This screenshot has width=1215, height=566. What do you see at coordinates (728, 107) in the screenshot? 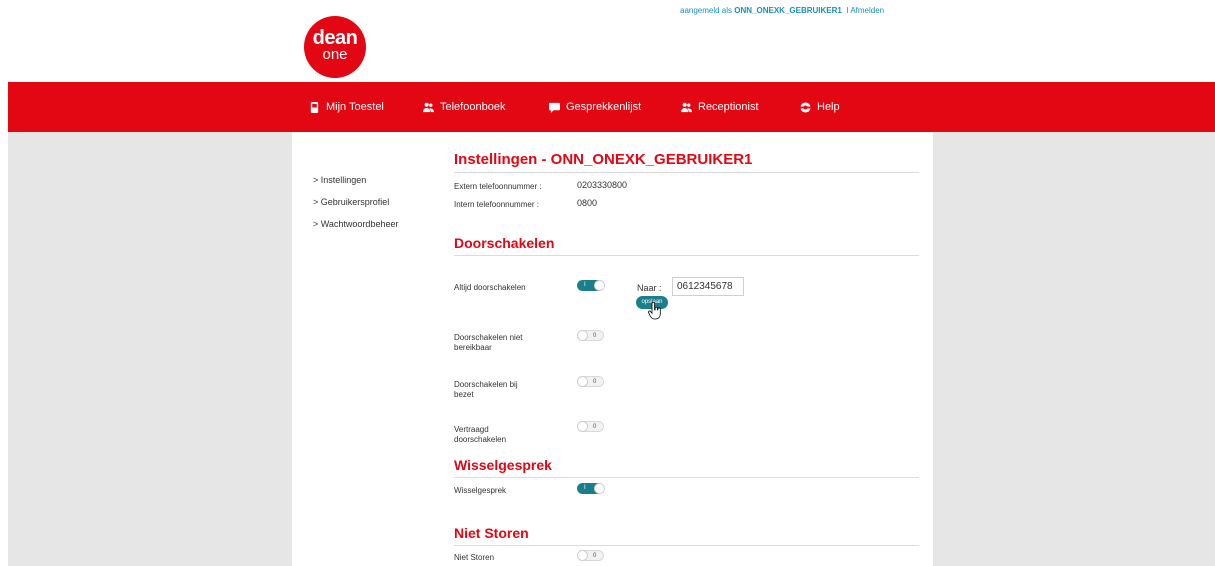
I see `nav-label: Receptionist` at bounding box center [728, 107].